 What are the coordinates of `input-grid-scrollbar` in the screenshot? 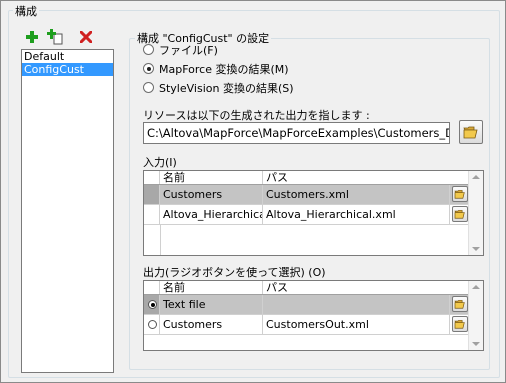 It's located at (475, 213).